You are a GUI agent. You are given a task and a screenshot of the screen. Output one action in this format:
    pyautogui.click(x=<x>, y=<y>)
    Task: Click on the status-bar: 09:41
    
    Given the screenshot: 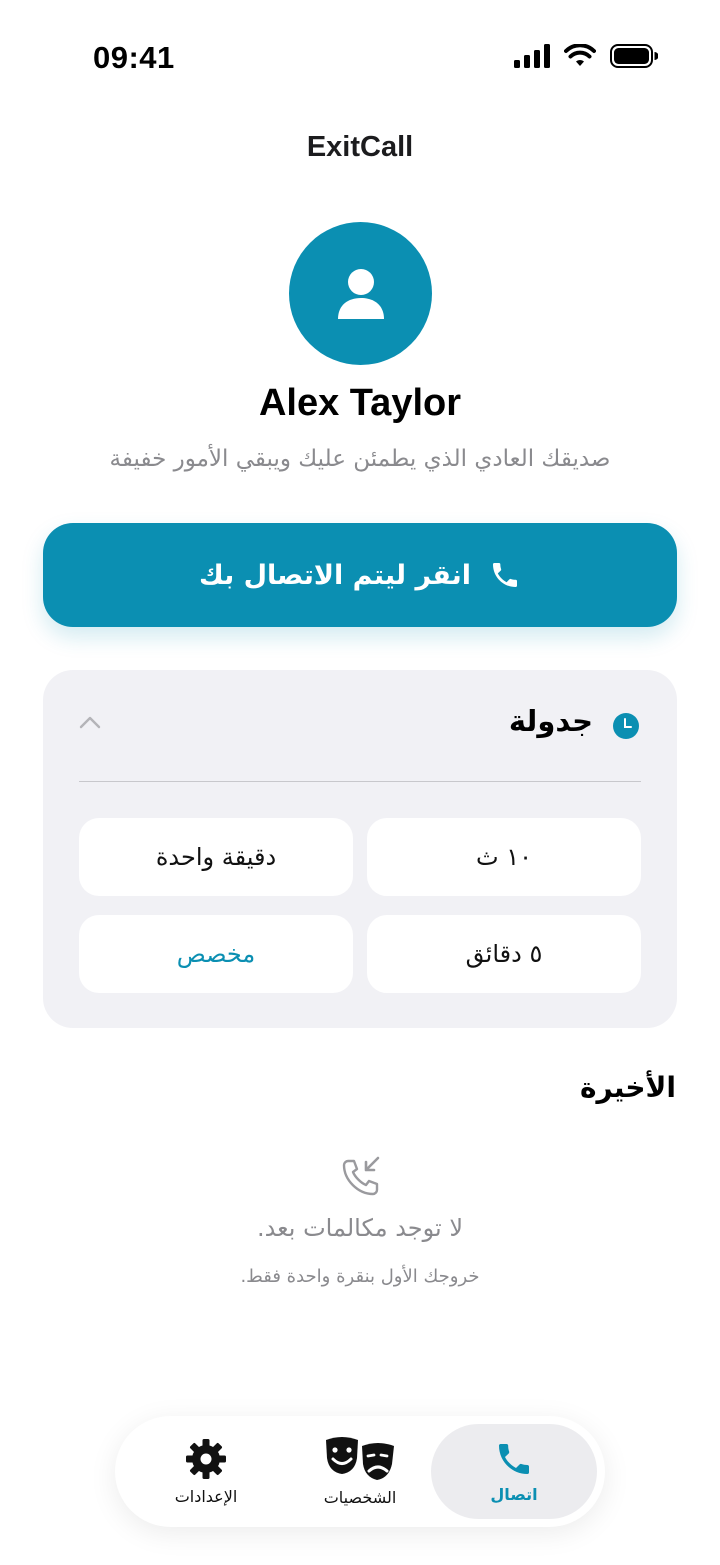 What is the action you would take?
    pyautogui.click(x=360, y=60)
    